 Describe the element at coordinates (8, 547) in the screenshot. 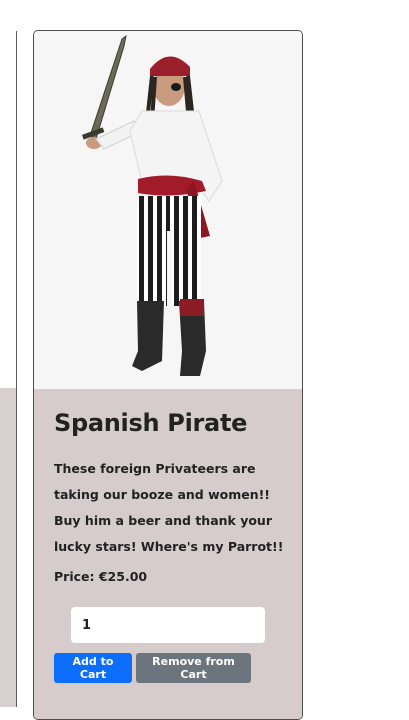

I see `previous-card-body` at that location.